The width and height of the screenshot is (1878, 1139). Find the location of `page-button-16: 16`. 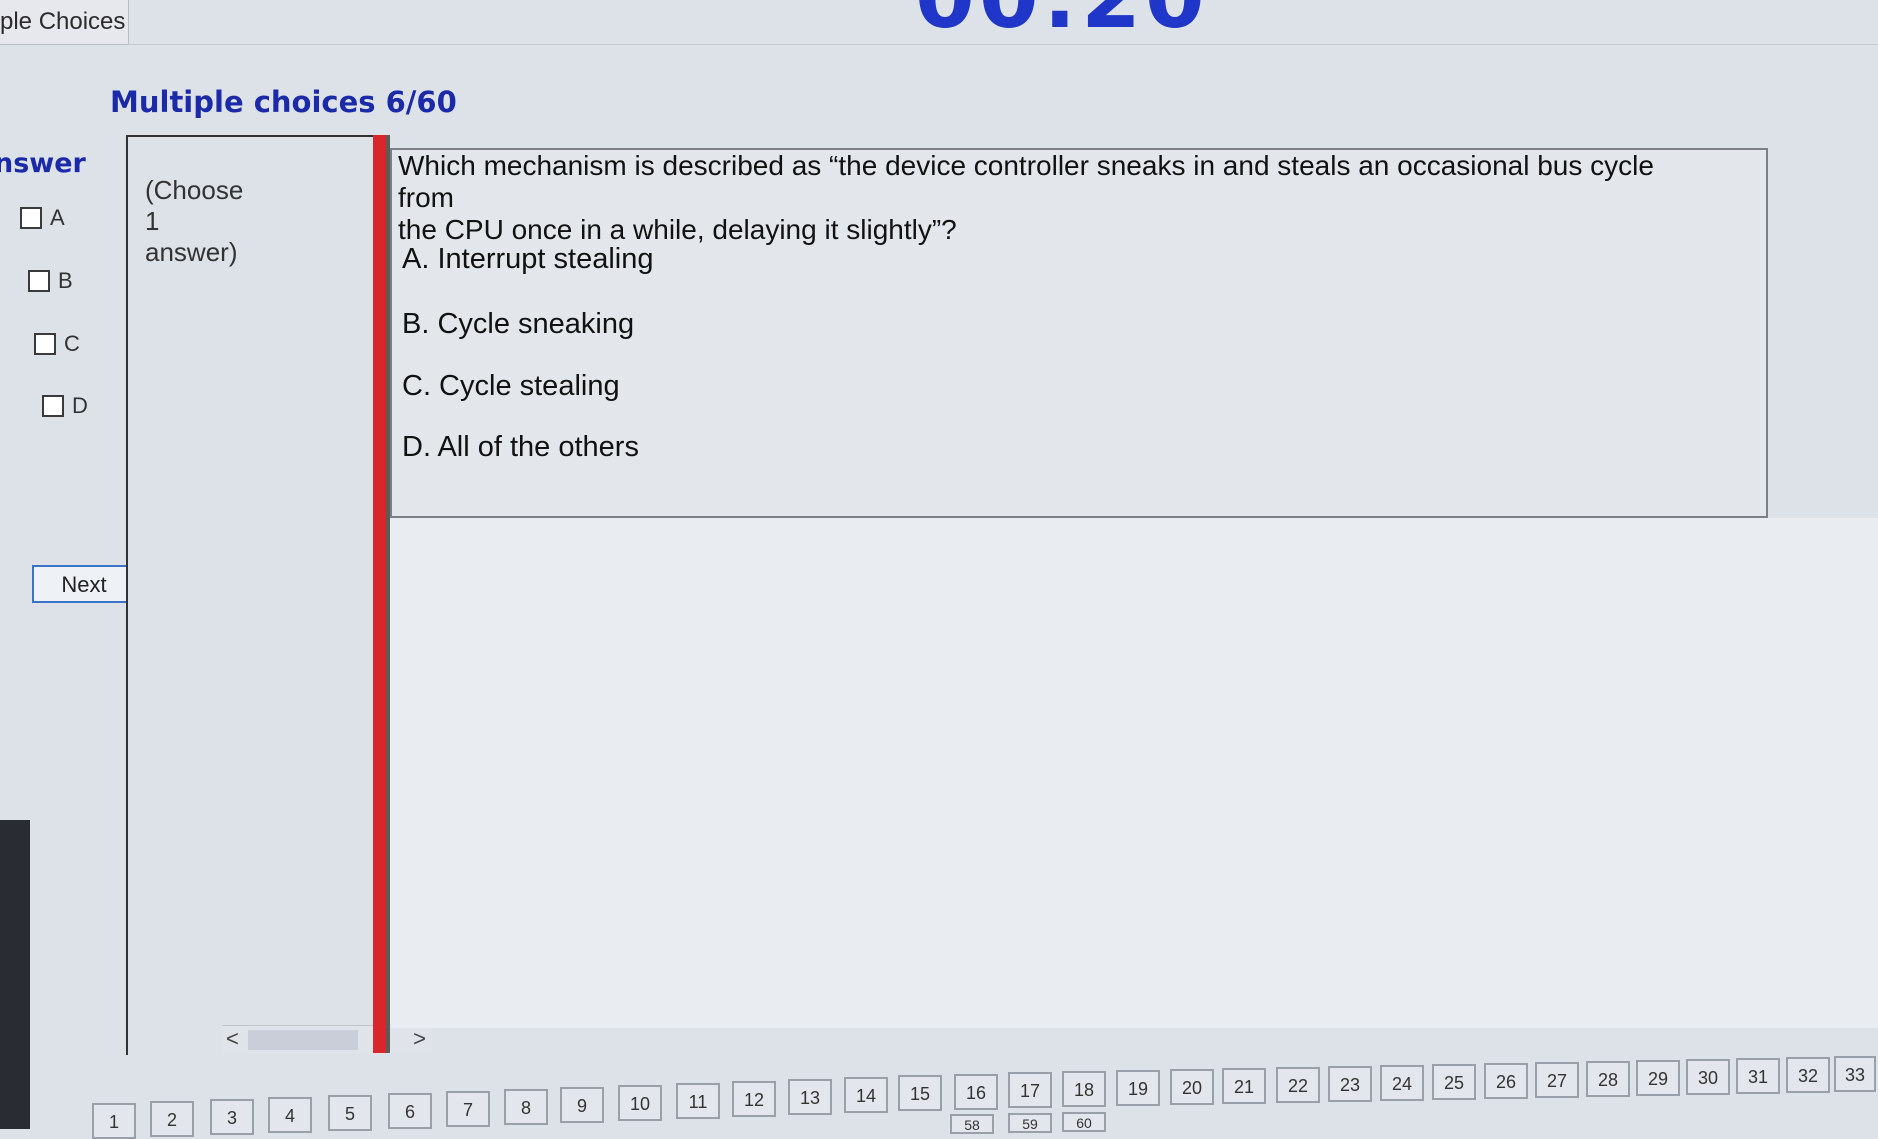

page-button-16: 16 is located at coordinates (976, 1092).